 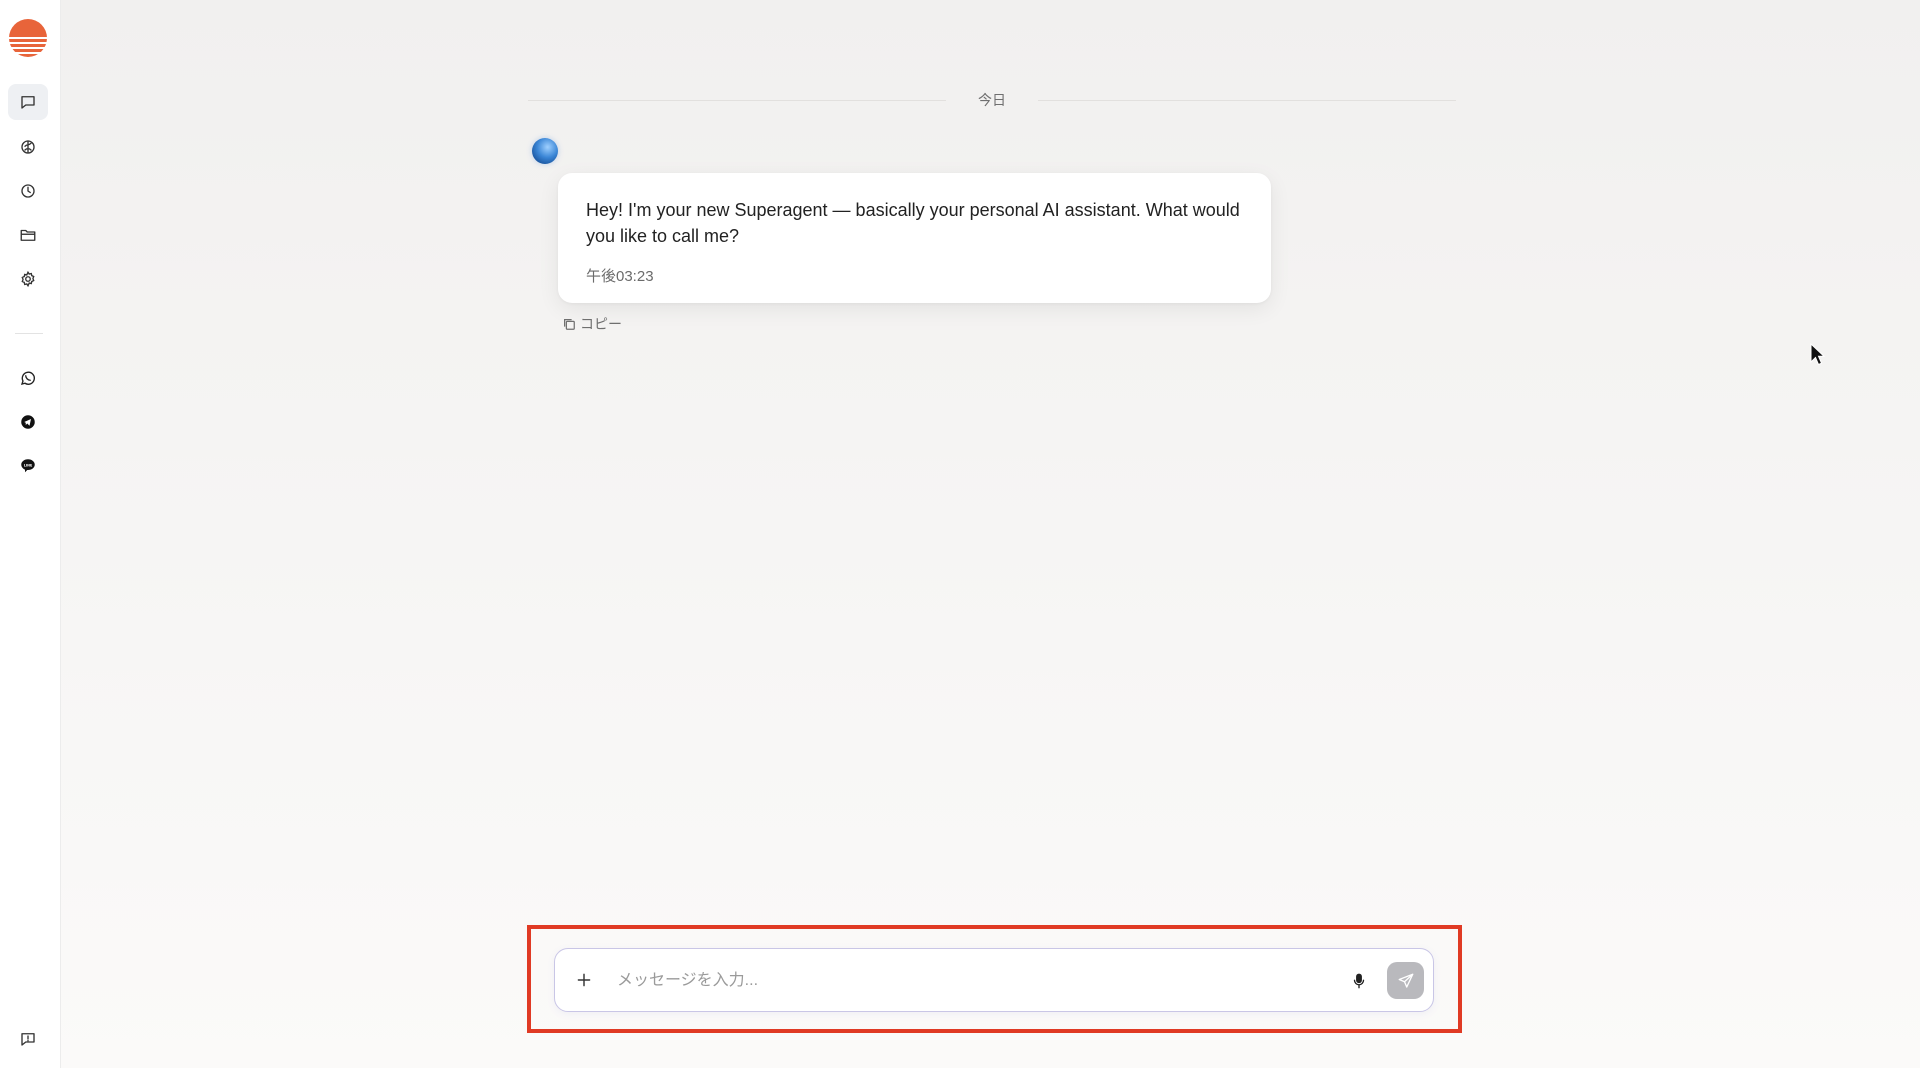 I want to click on clock-icon, so click(x=28, y=191).